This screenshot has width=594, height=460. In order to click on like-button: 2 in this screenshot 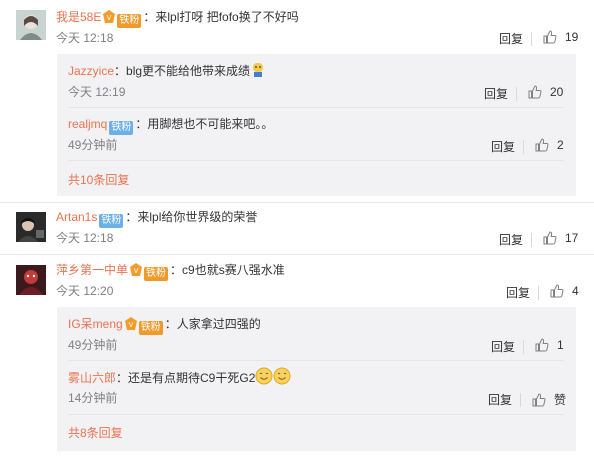, I will do `click(549, 145)`.